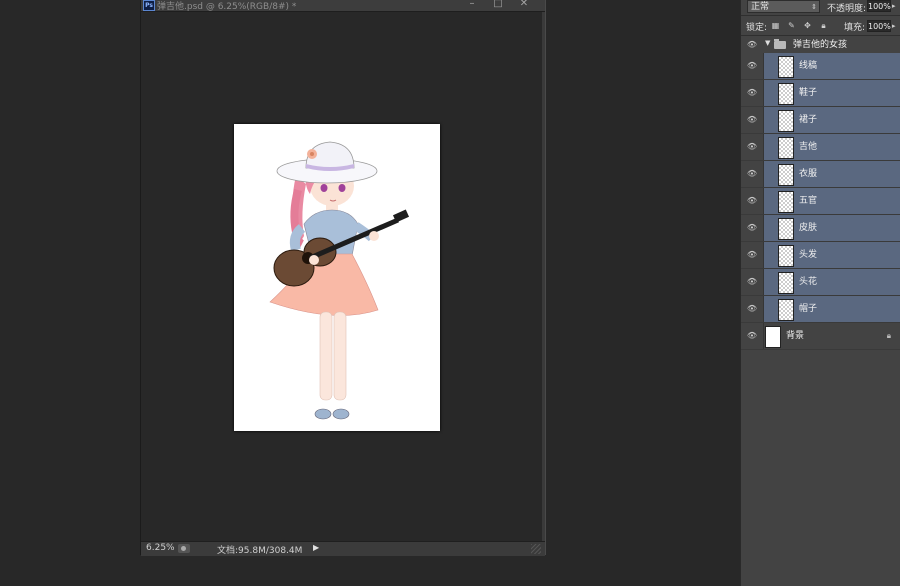 The image size is (900, 586). What do you see at coordinates (524, 5) in the screenshot?
I see `close-button: ✕` at bounding box center [524, 5].